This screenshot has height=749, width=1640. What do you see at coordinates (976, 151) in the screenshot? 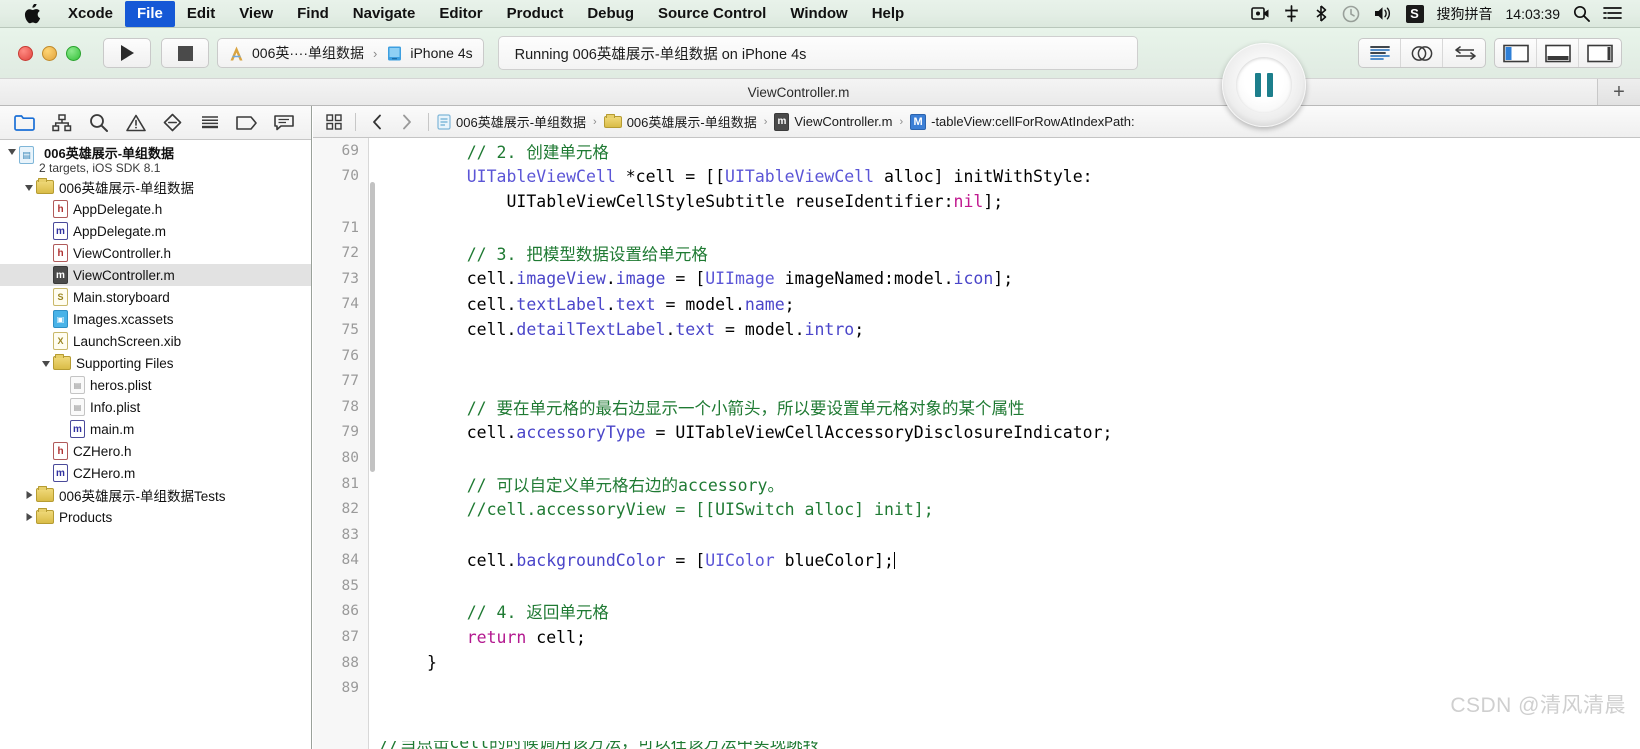
I see `code-line: 69 // 2. 创建单元格` at bounding box center [976, 151].